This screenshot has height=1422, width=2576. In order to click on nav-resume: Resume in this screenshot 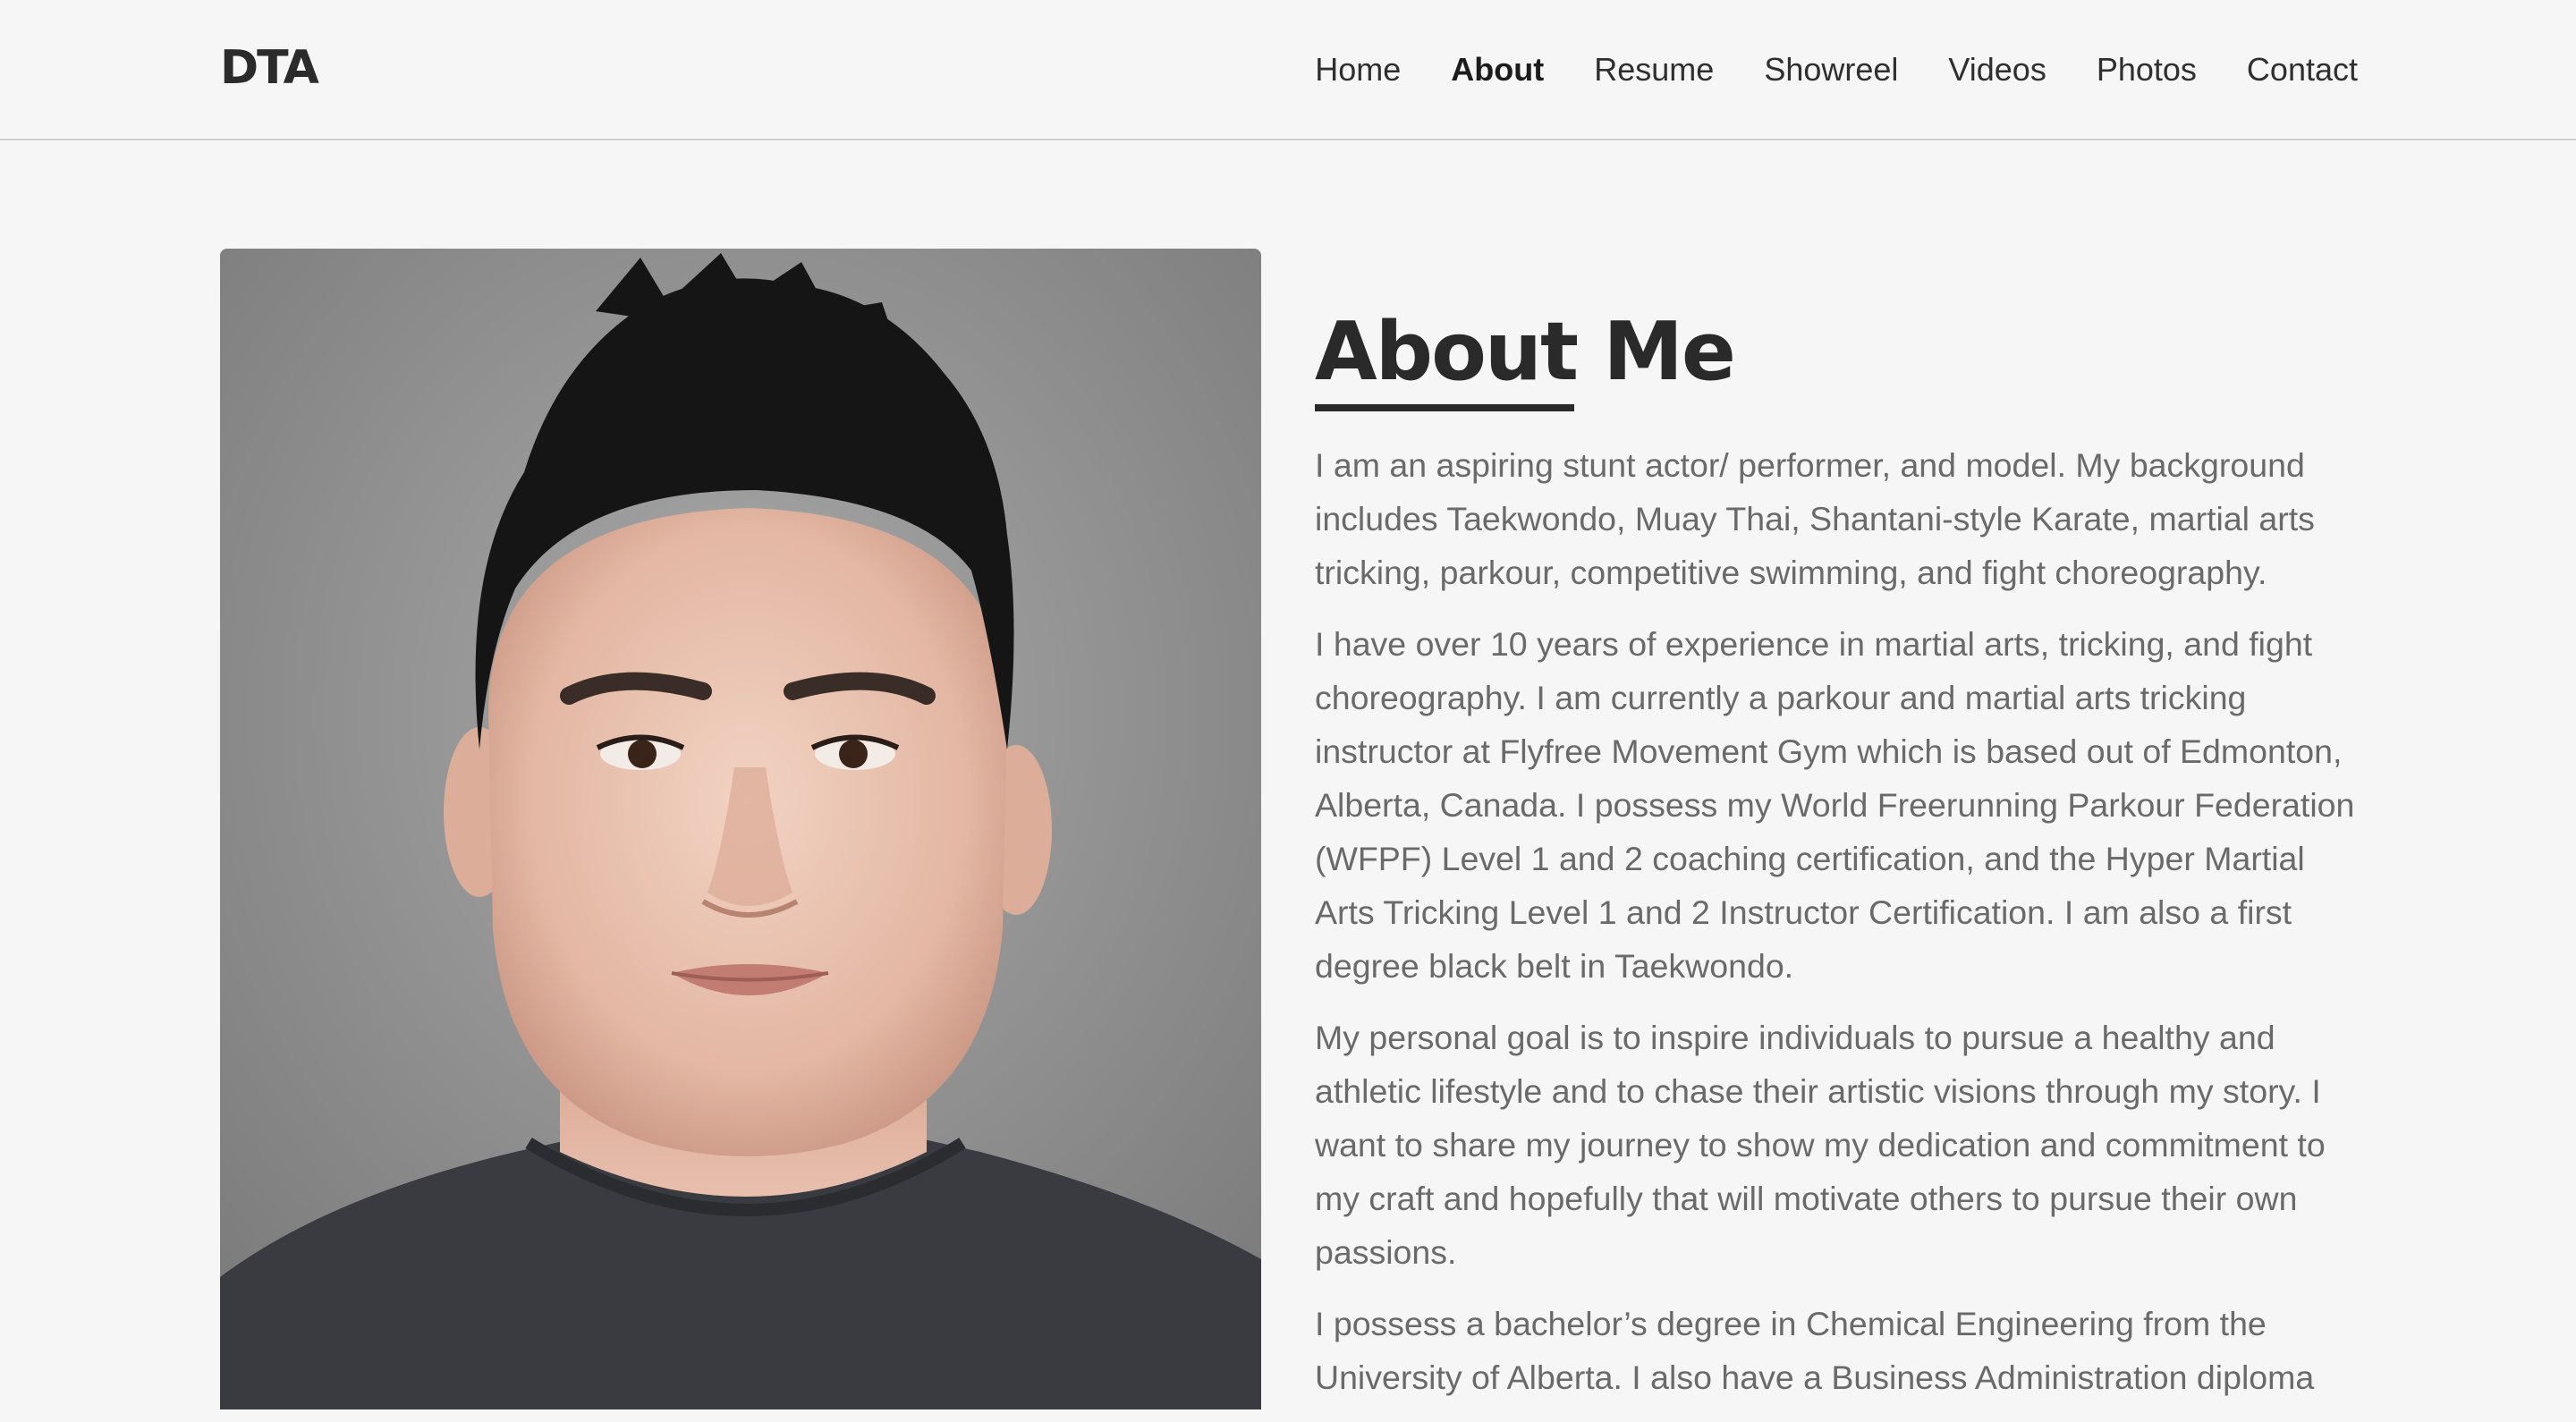, I will do `click(1654, 70)`.